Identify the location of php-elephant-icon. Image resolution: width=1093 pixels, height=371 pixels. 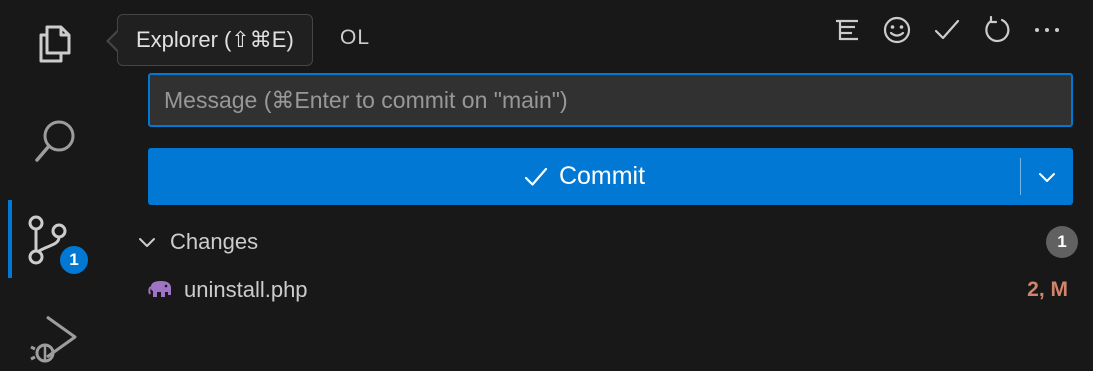
(159, 289).